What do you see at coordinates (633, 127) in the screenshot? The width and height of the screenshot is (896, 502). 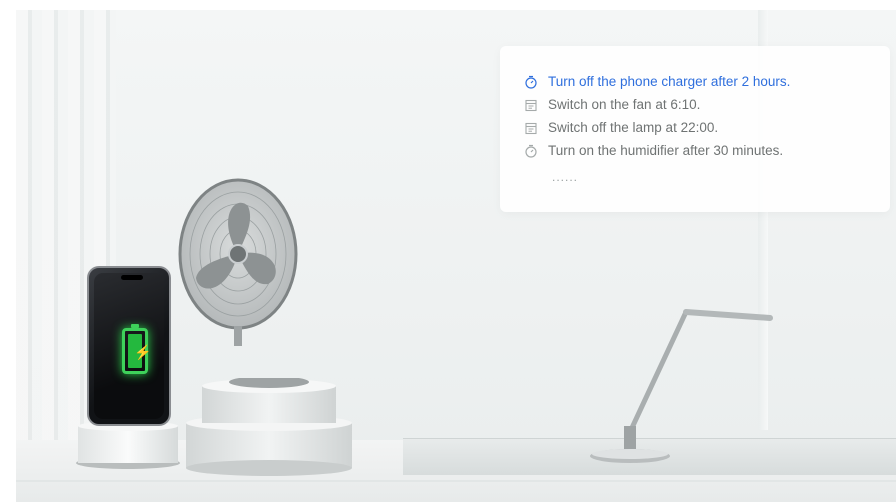 I see `task-label: Switch off the lamp at 22:00.` at bounding box center [633, 127].